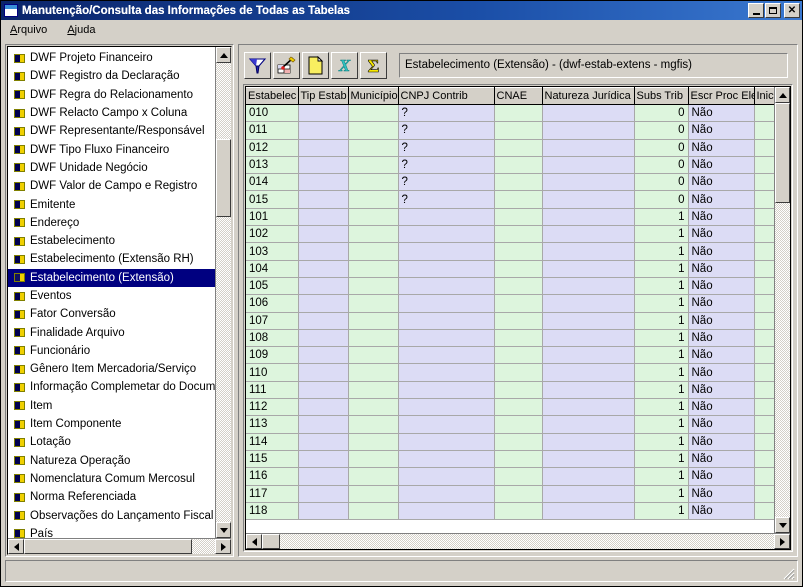  Describe the element at coordinates (661, 130) in the screenshot. I see `table-cell: 0` at that location.